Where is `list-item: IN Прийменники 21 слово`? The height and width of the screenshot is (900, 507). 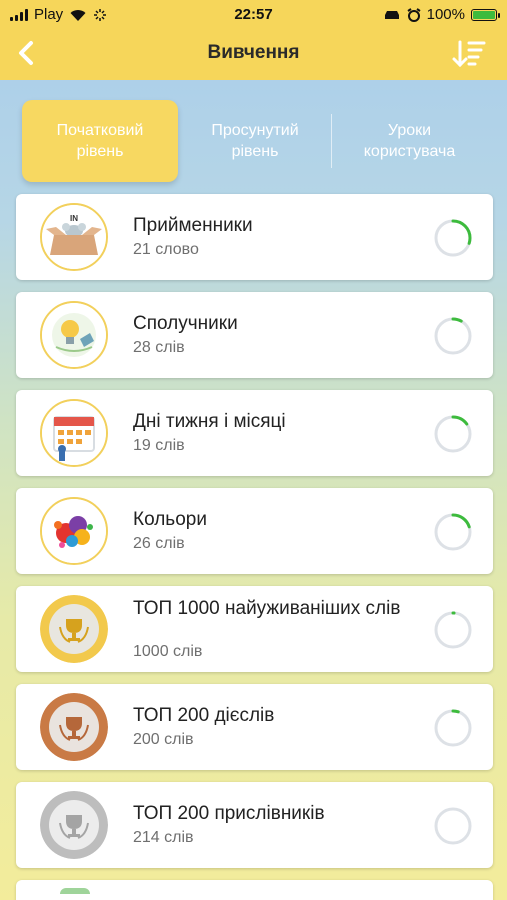
list-item: IN Прийменники 21 слово is located at coordinates (254, 237).